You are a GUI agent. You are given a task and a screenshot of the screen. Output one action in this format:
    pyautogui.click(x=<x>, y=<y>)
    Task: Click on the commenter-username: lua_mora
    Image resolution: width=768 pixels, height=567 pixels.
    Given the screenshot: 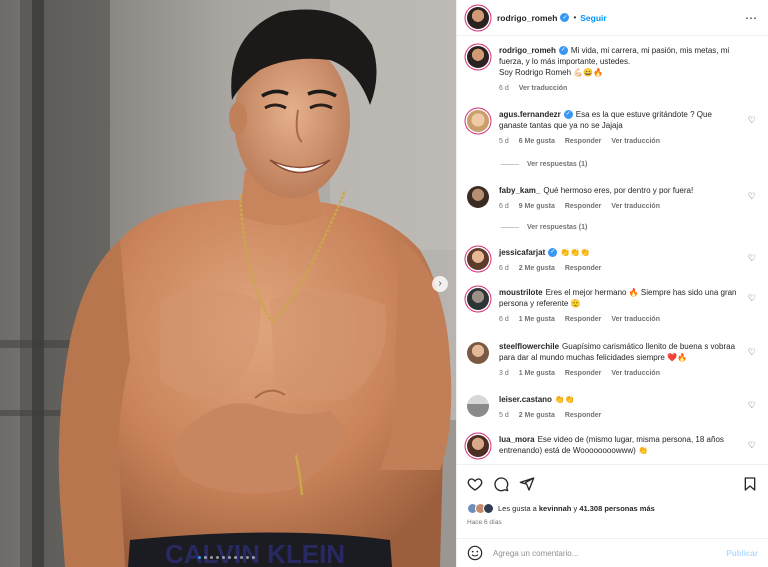 What is the action you would take?
    pyautogui.click(x=517, y=439)
    